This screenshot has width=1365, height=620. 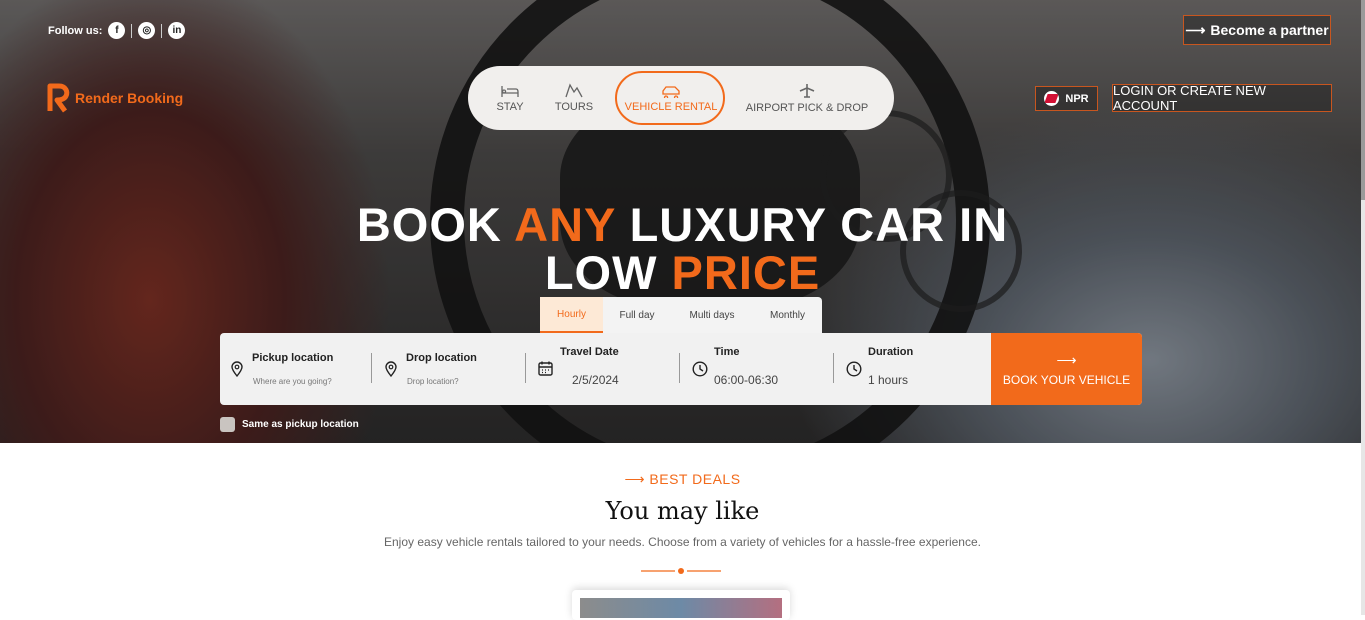 What do you see at coordinates (293, 358) in the screenshot?
I see `pickup-label: Pickup location` at bounding box center [293, 358].